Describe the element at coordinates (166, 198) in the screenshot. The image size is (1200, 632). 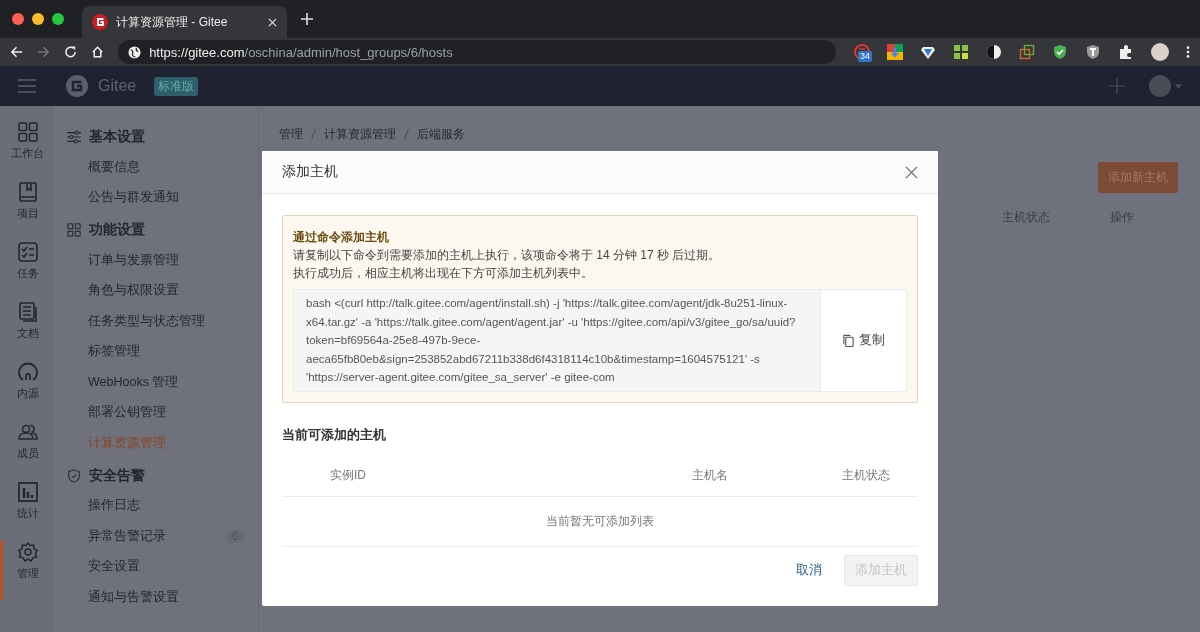
I see `sidebar-item: 公告与群发通知` at that location.